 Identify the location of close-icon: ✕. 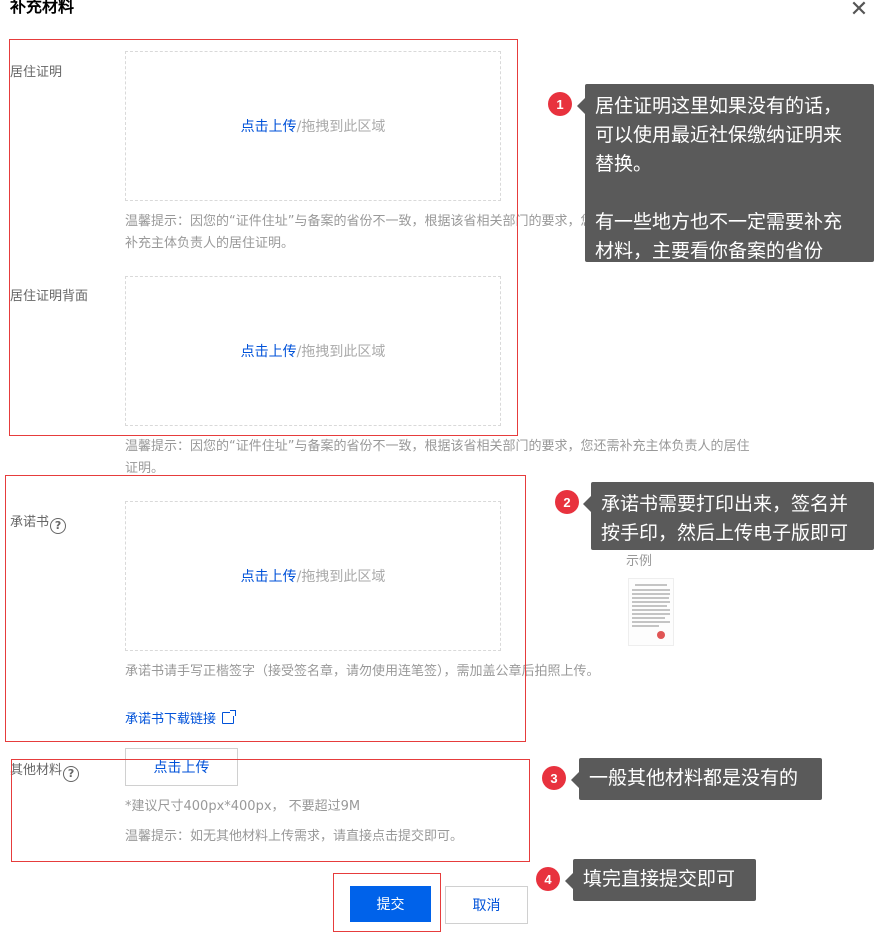
(859, 11).